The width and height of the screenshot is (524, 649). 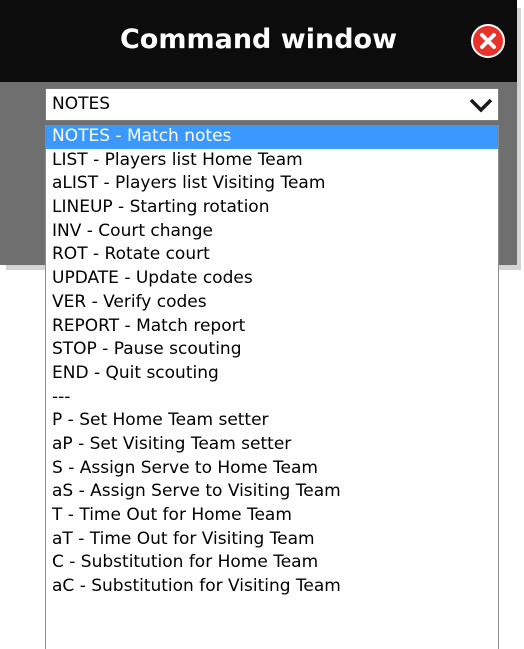 I want to click on chevron-down-icon, so click(x=481, y=105).